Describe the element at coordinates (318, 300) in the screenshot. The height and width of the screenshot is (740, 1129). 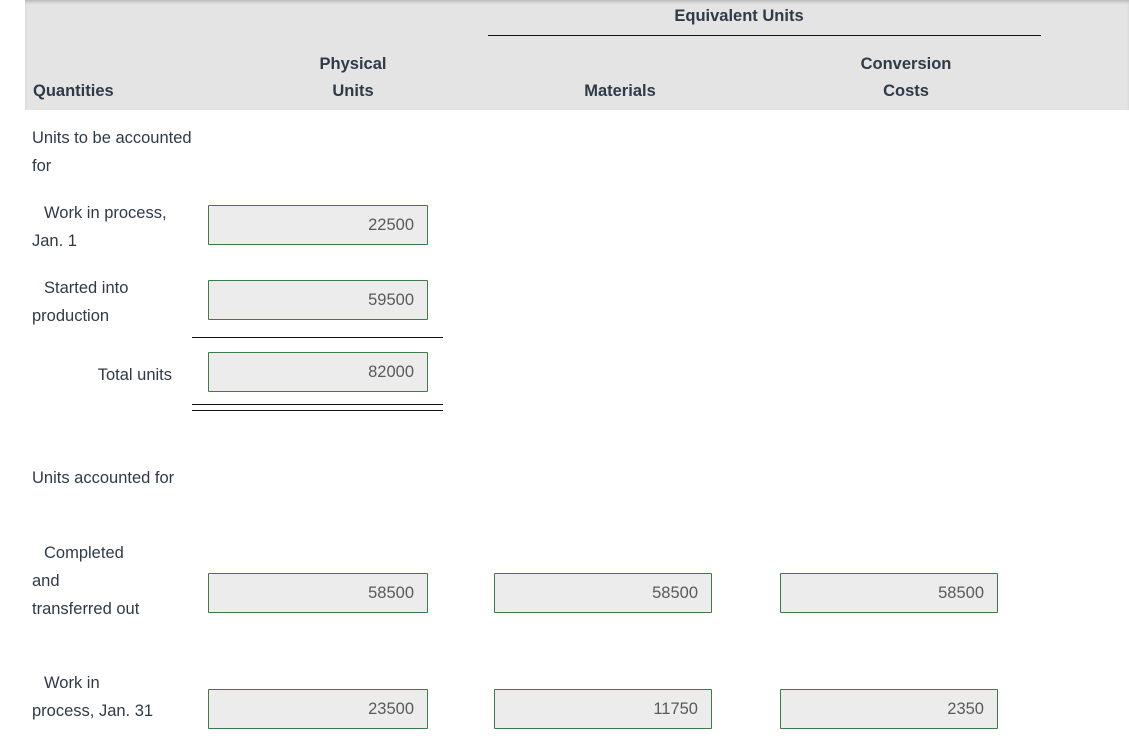
I see `input-physical-units-started-into-production` at that location.